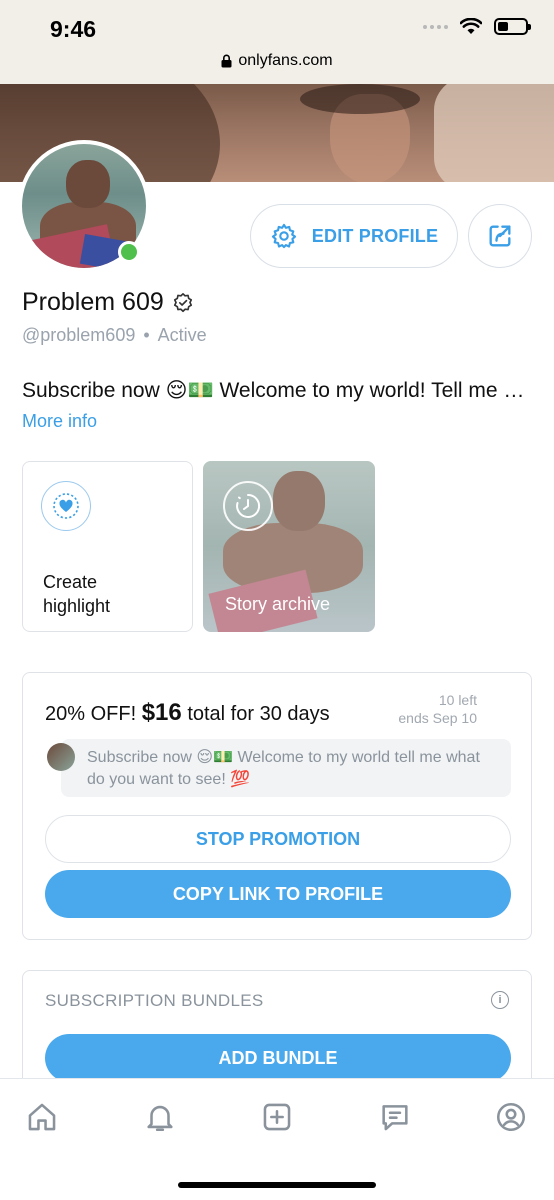 This screenshot has width=554, height=1200. Describe the element at coordinates (395, 1117) in the screenshot. I see `messages-icon` at that location.